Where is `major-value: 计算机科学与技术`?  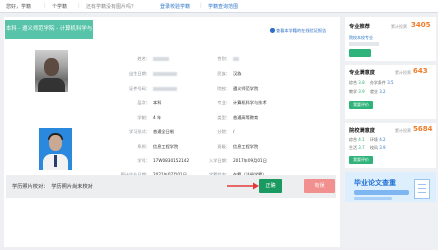 major-value: 计算机科学与技术 is located at coordinates (250, 102).